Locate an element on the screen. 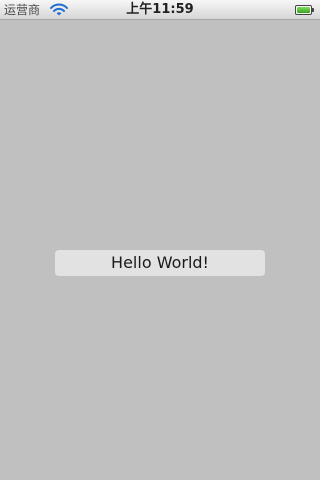 The height and width of the screenshot is (480, 320). battery-icon is located at coordinates (305, 10).